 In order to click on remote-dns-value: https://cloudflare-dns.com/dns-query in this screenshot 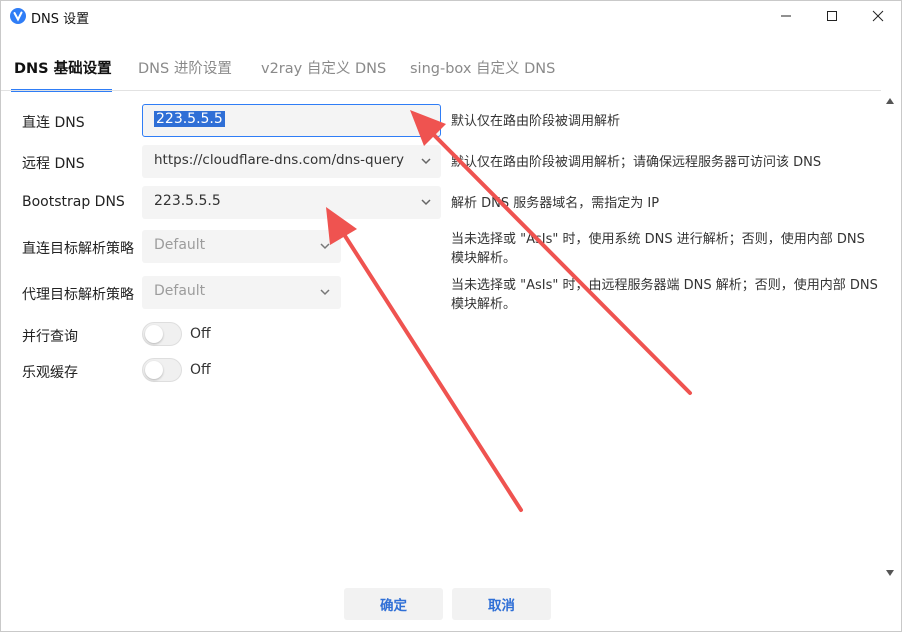, I will do `click(279, 160)`.